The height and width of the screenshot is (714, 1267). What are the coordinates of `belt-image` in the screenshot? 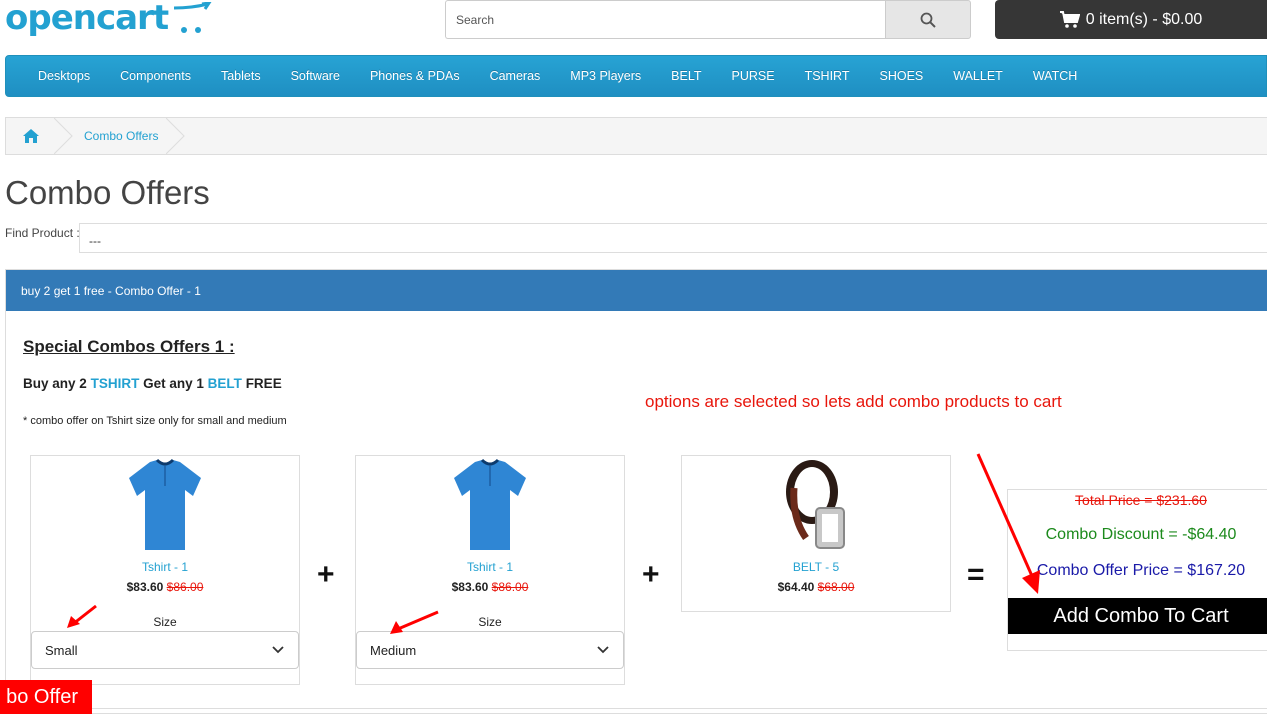 It's located at (816, 507).